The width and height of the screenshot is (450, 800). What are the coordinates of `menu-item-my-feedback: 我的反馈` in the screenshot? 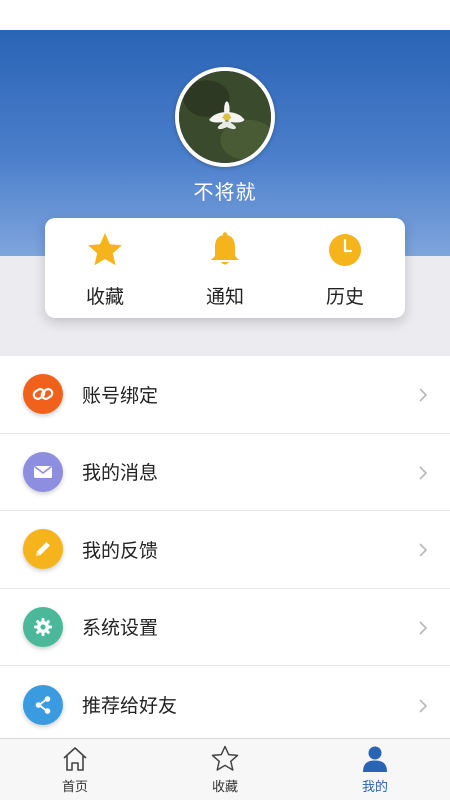 It's located at (225, 550).